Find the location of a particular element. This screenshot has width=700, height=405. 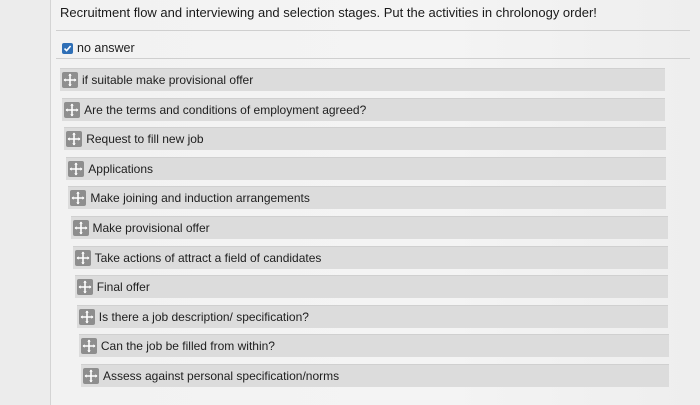

no-answer-checkbox is located at coordinates (67, 48).